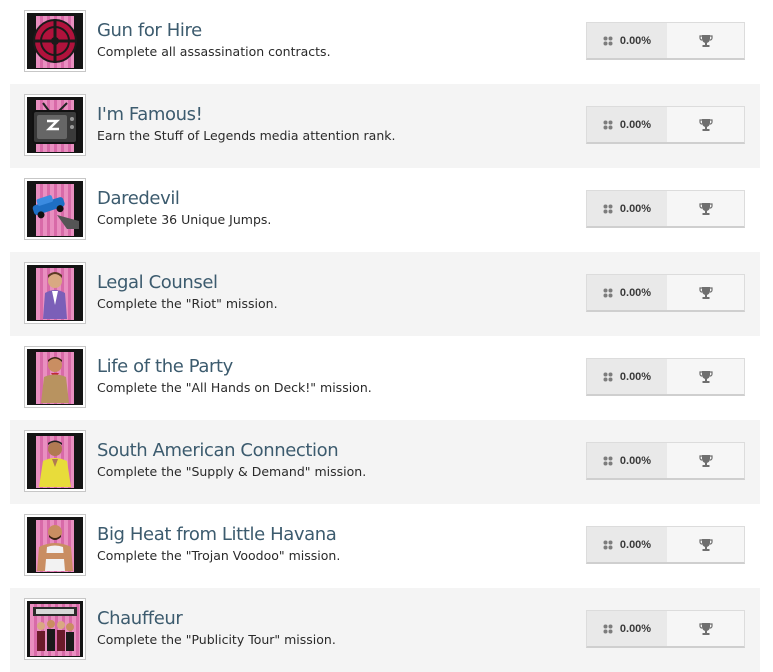  I want to click on television-icon, so click(55, 123).